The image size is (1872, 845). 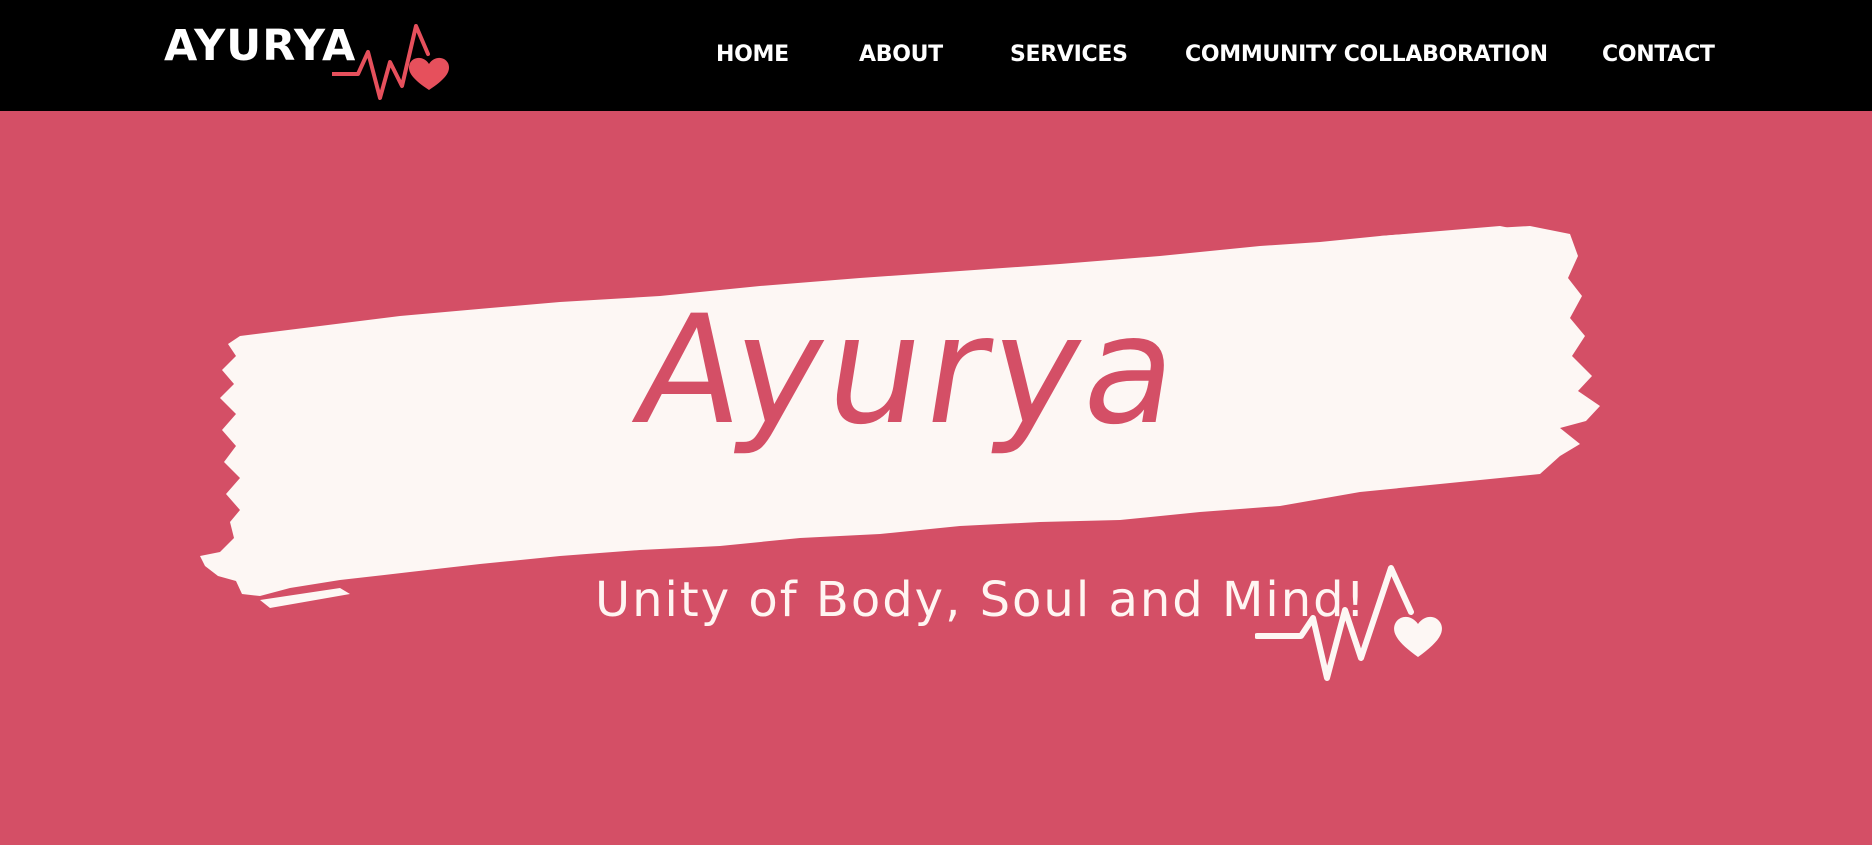 I want to click on nav-home-link: HOME, so click(x=752, y=55).